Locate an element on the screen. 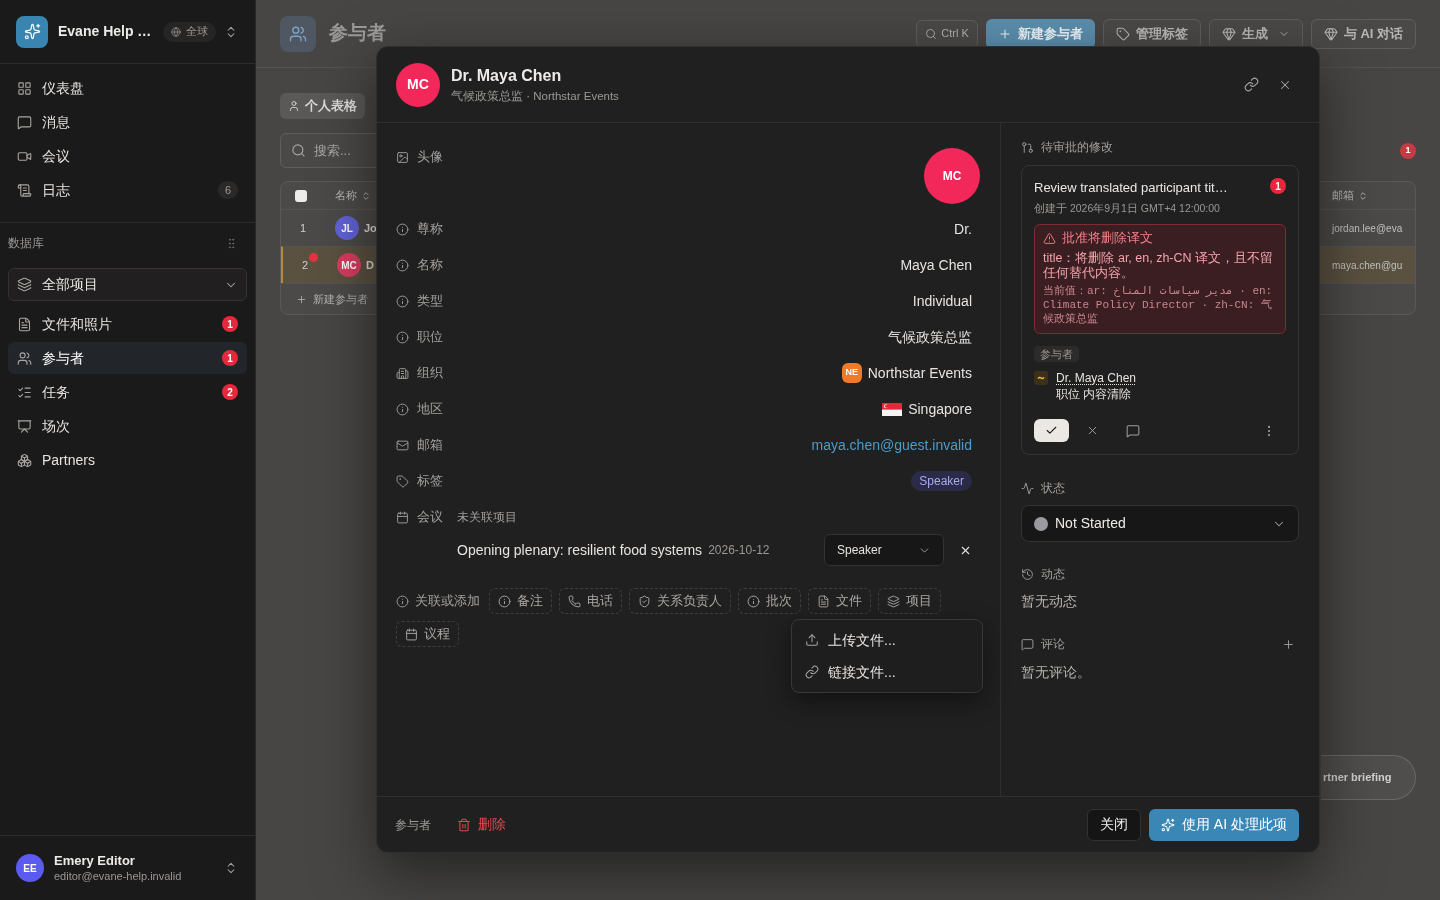 The image size is (1440, 900). add-link-chip: 文件 is located at coordinates (839, 601).